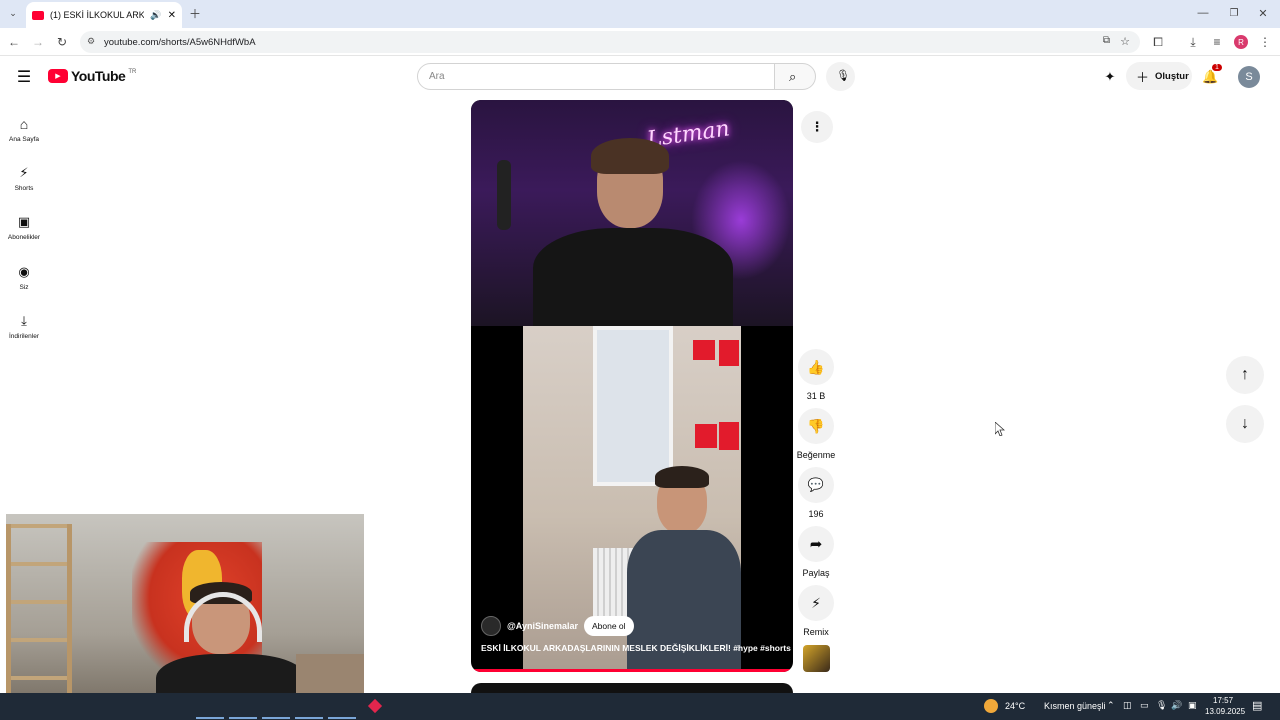  I want to click on remix-button: ⚡, so click(816, 603).